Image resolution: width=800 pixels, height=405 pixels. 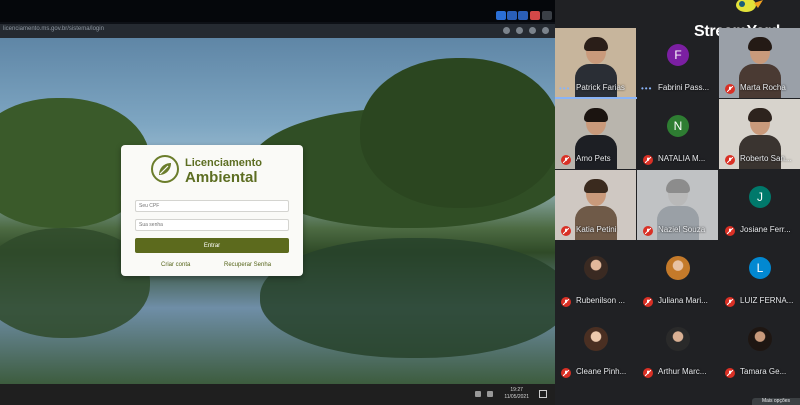 I want to click on participant-initial-avatar: F, so click(x=678, y=55).